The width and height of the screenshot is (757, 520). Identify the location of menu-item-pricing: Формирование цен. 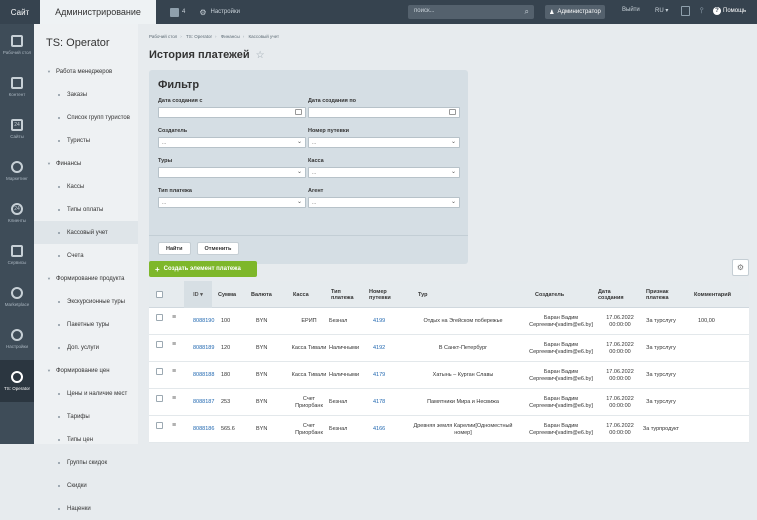
(86, 370).